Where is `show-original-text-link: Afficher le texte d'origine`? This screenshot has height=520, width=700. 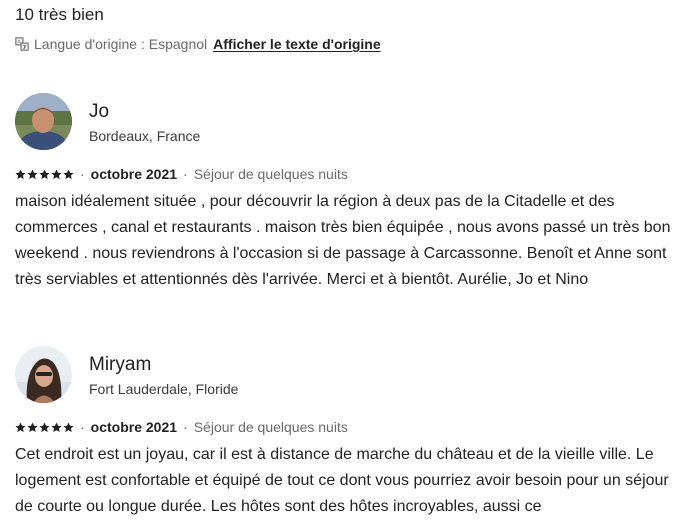 show-original-text-link: Afficher le texte d'origine is located at coordinates (296, 44).